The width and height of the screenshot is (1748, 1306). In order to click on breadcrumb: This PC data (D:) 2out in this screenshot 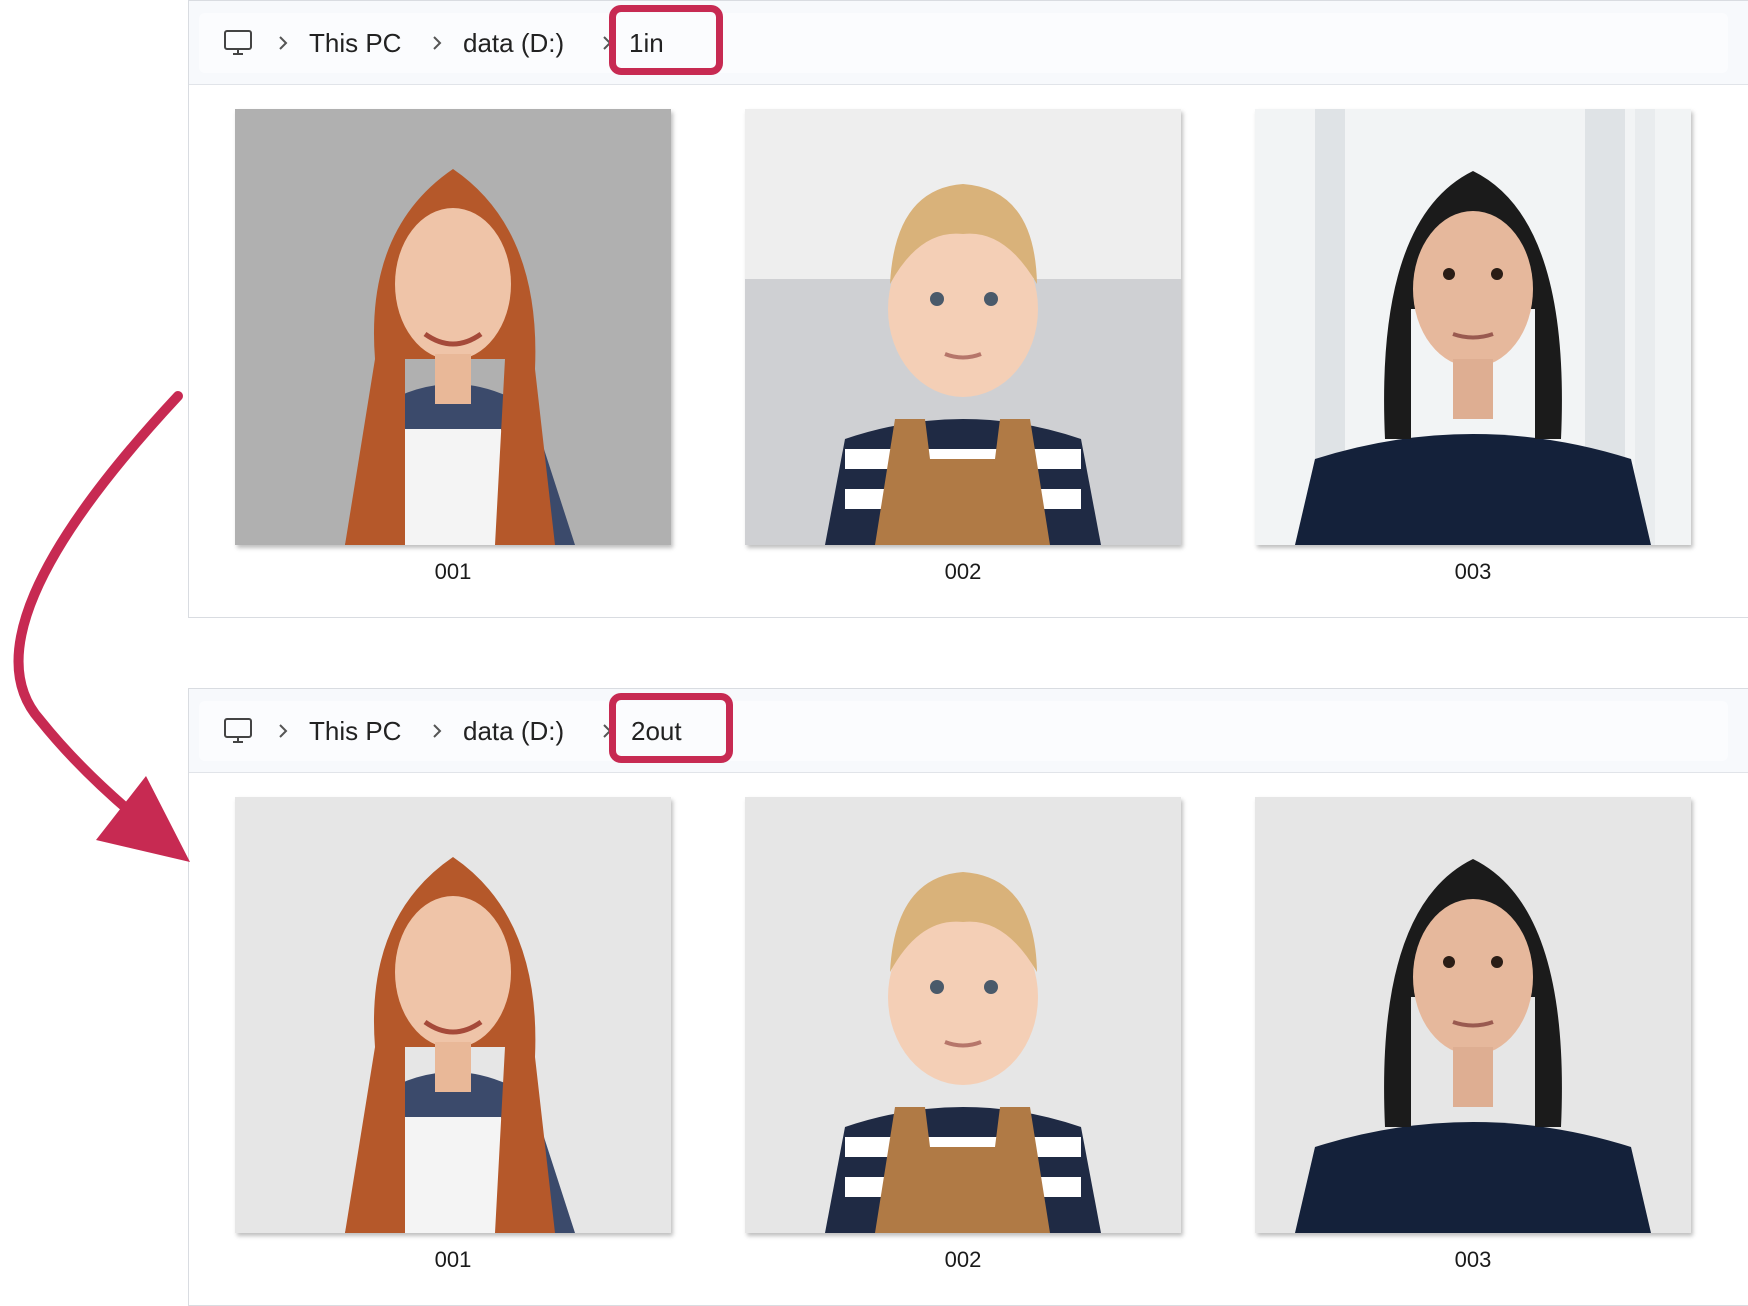, I will do `click(963, 731)`.